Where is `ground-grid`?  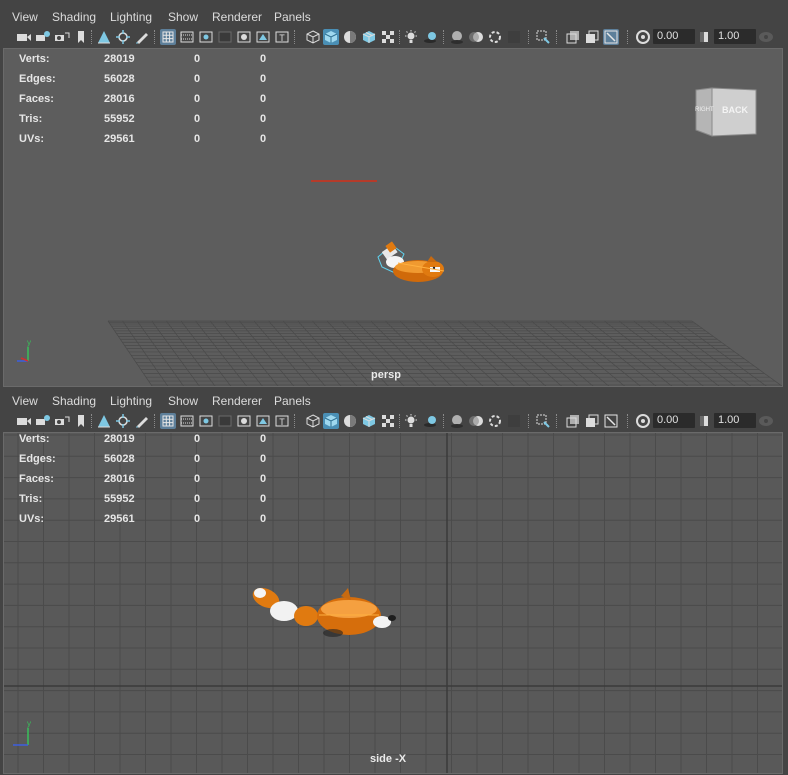 ground-grid is located at coordinates (444, 353).